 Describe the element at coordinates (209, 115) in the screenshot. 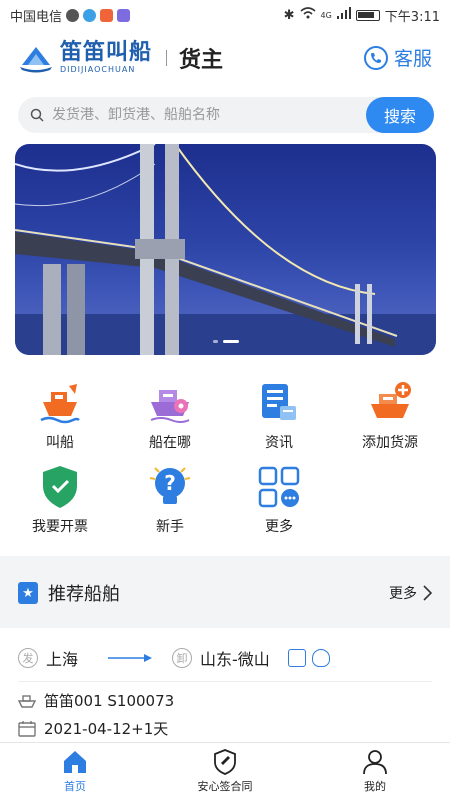

I see `search-input` at that location.